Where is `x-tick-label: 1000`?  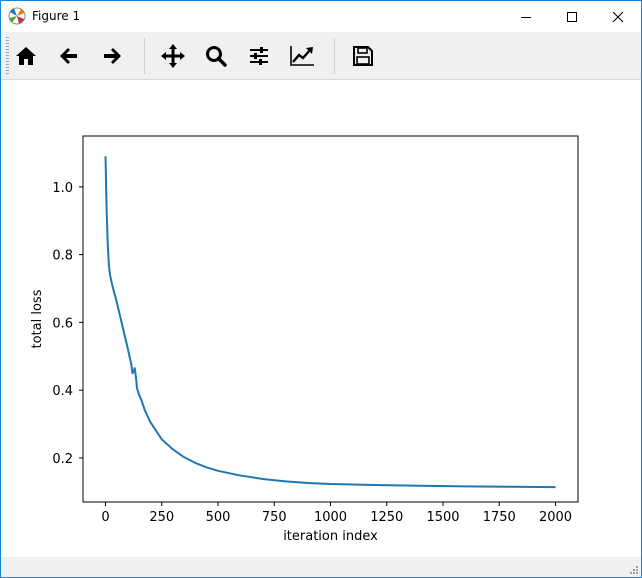
x-tick-label: 1000 is located at coordinates (330, 517).